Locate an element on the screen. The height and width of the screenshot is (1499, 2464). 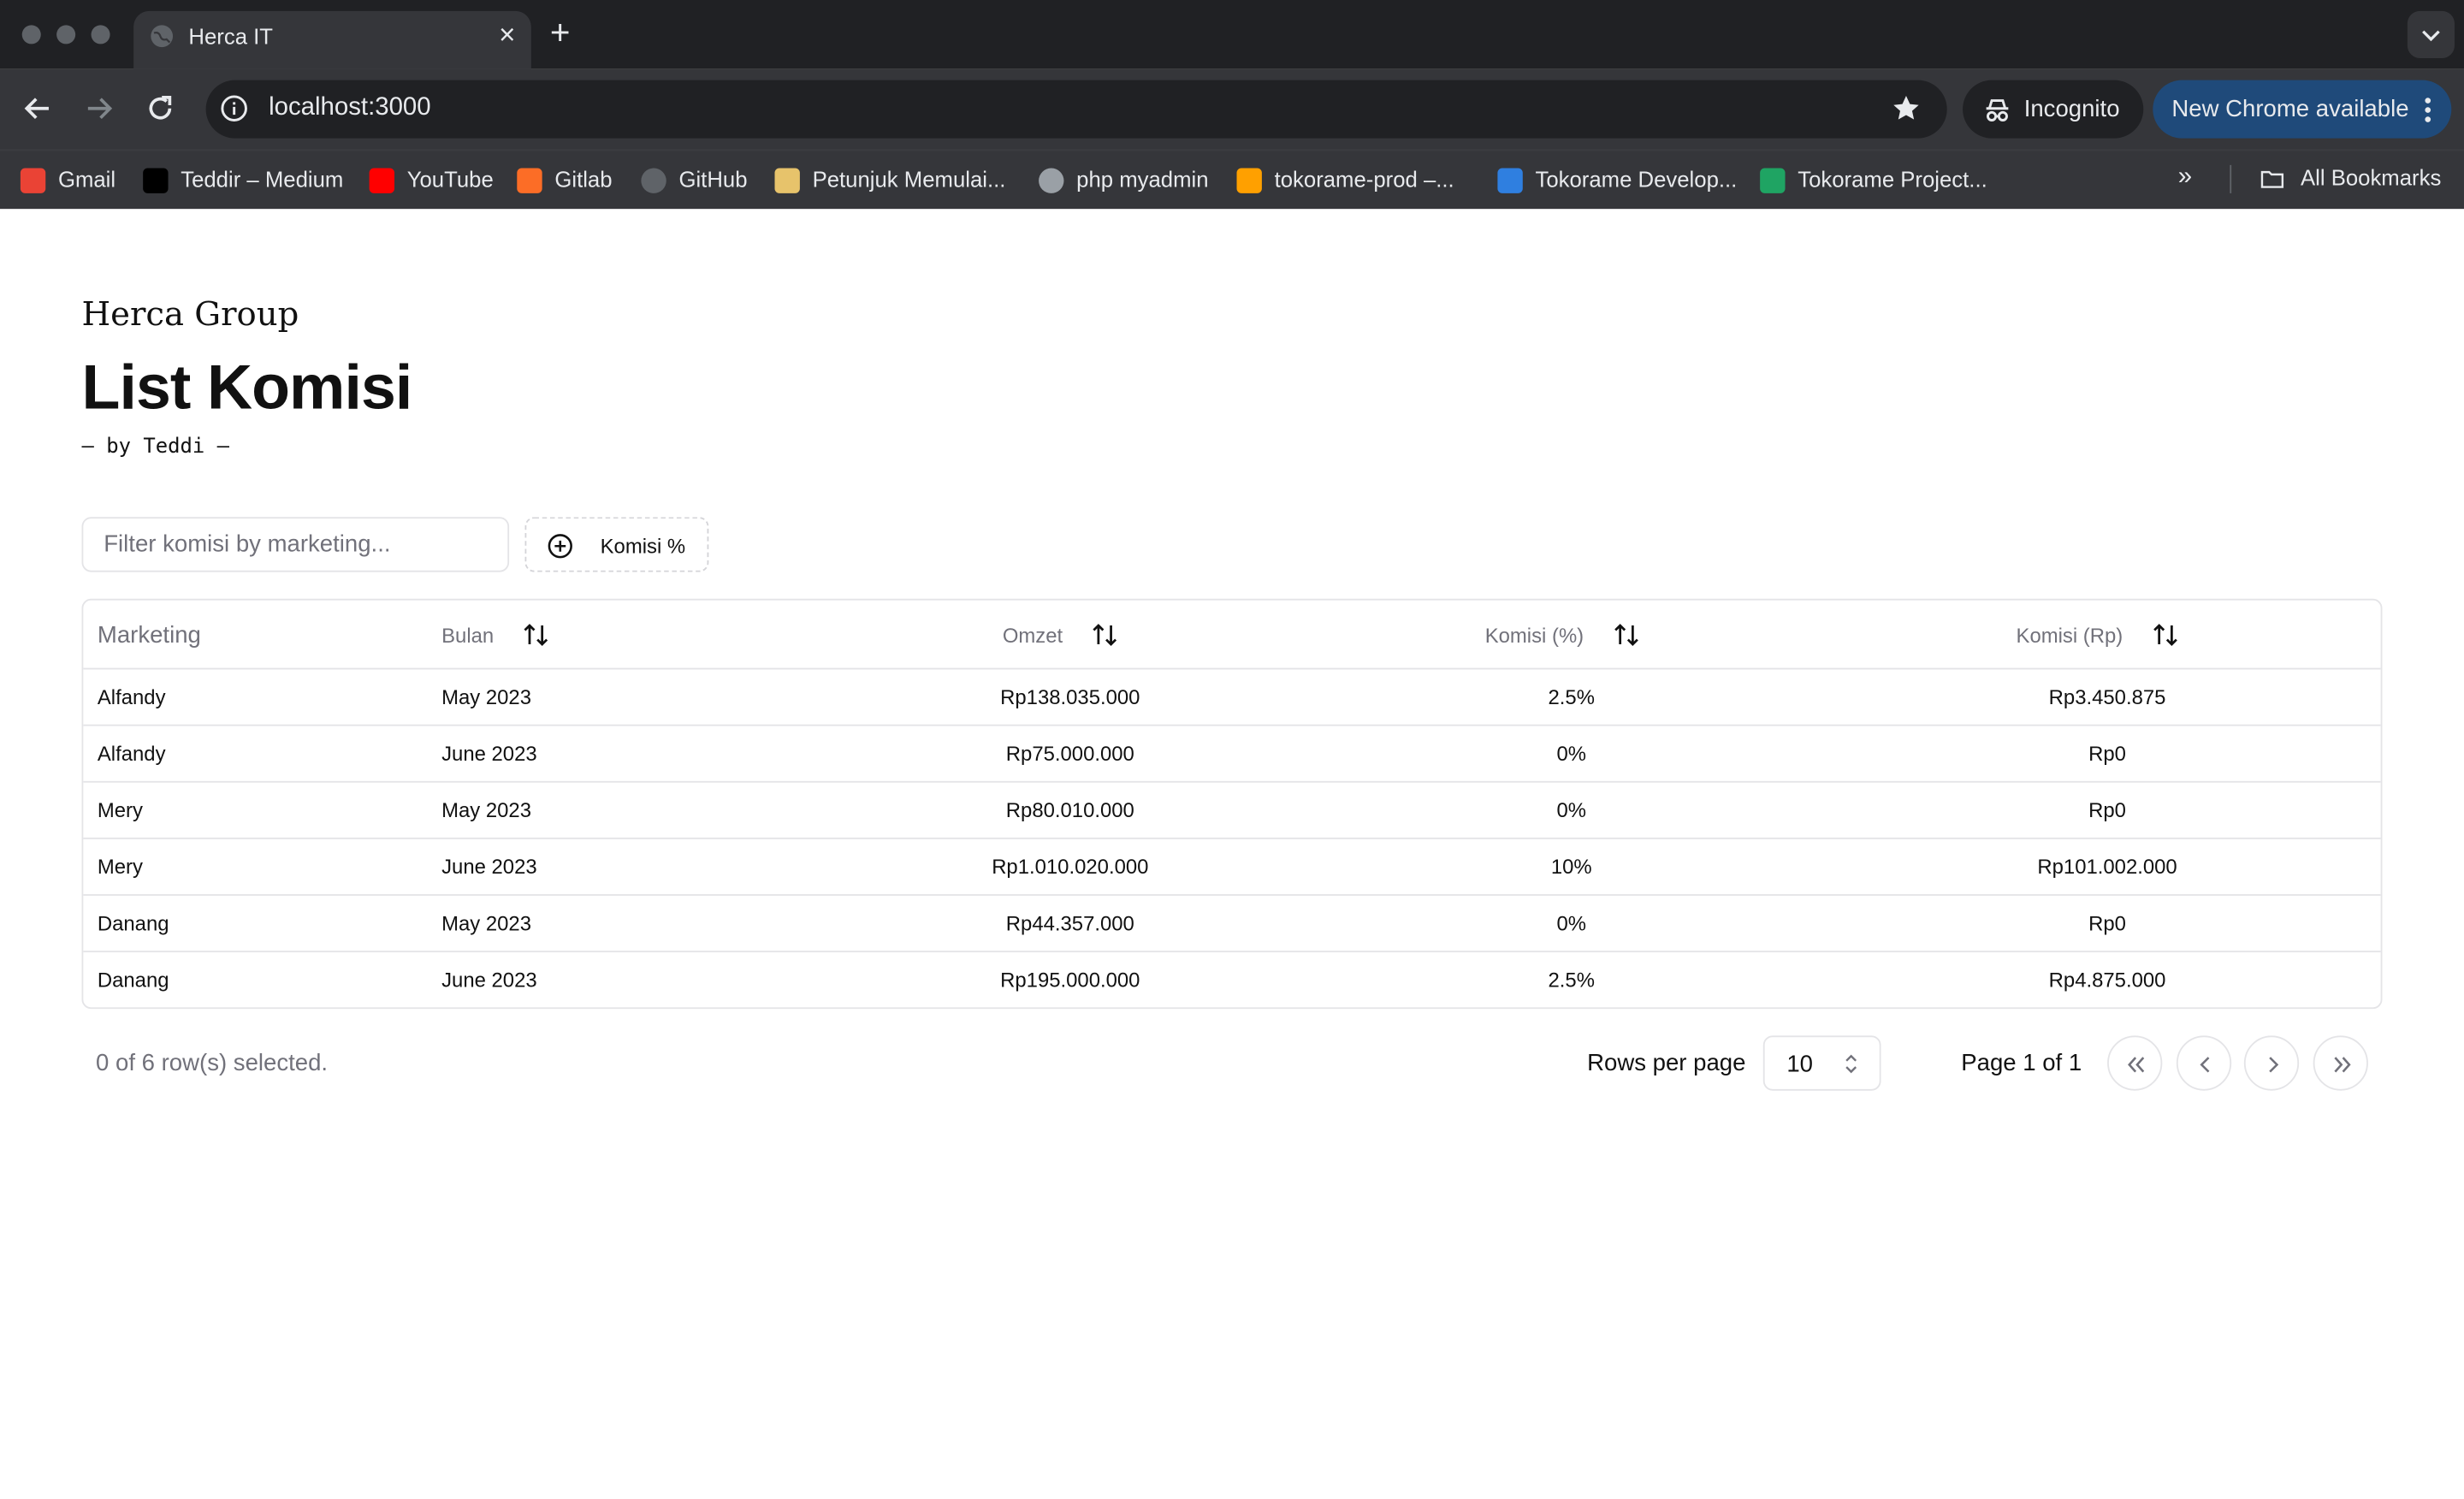
tab-search-button is located at coordinates (2431, 34).